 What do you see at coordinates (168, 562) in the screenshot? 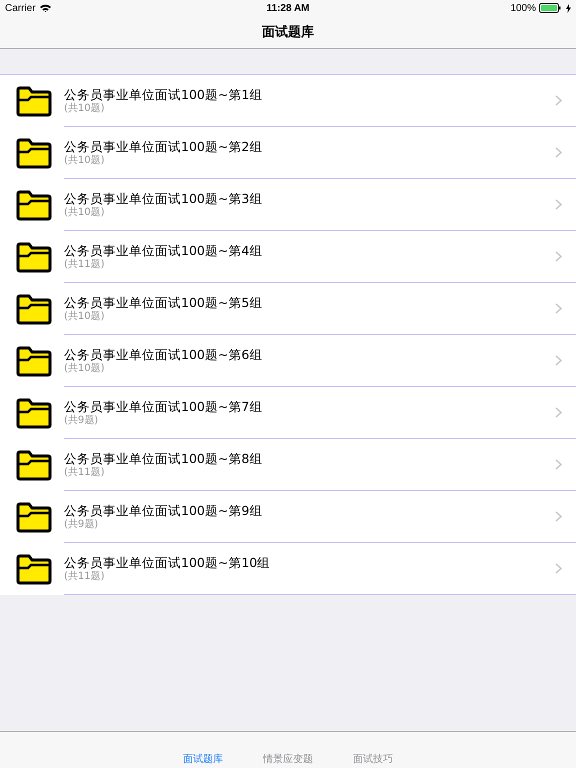
I see `row-title: 公务员事业单位面试100题~第10组` at bounding box center [168, 562].